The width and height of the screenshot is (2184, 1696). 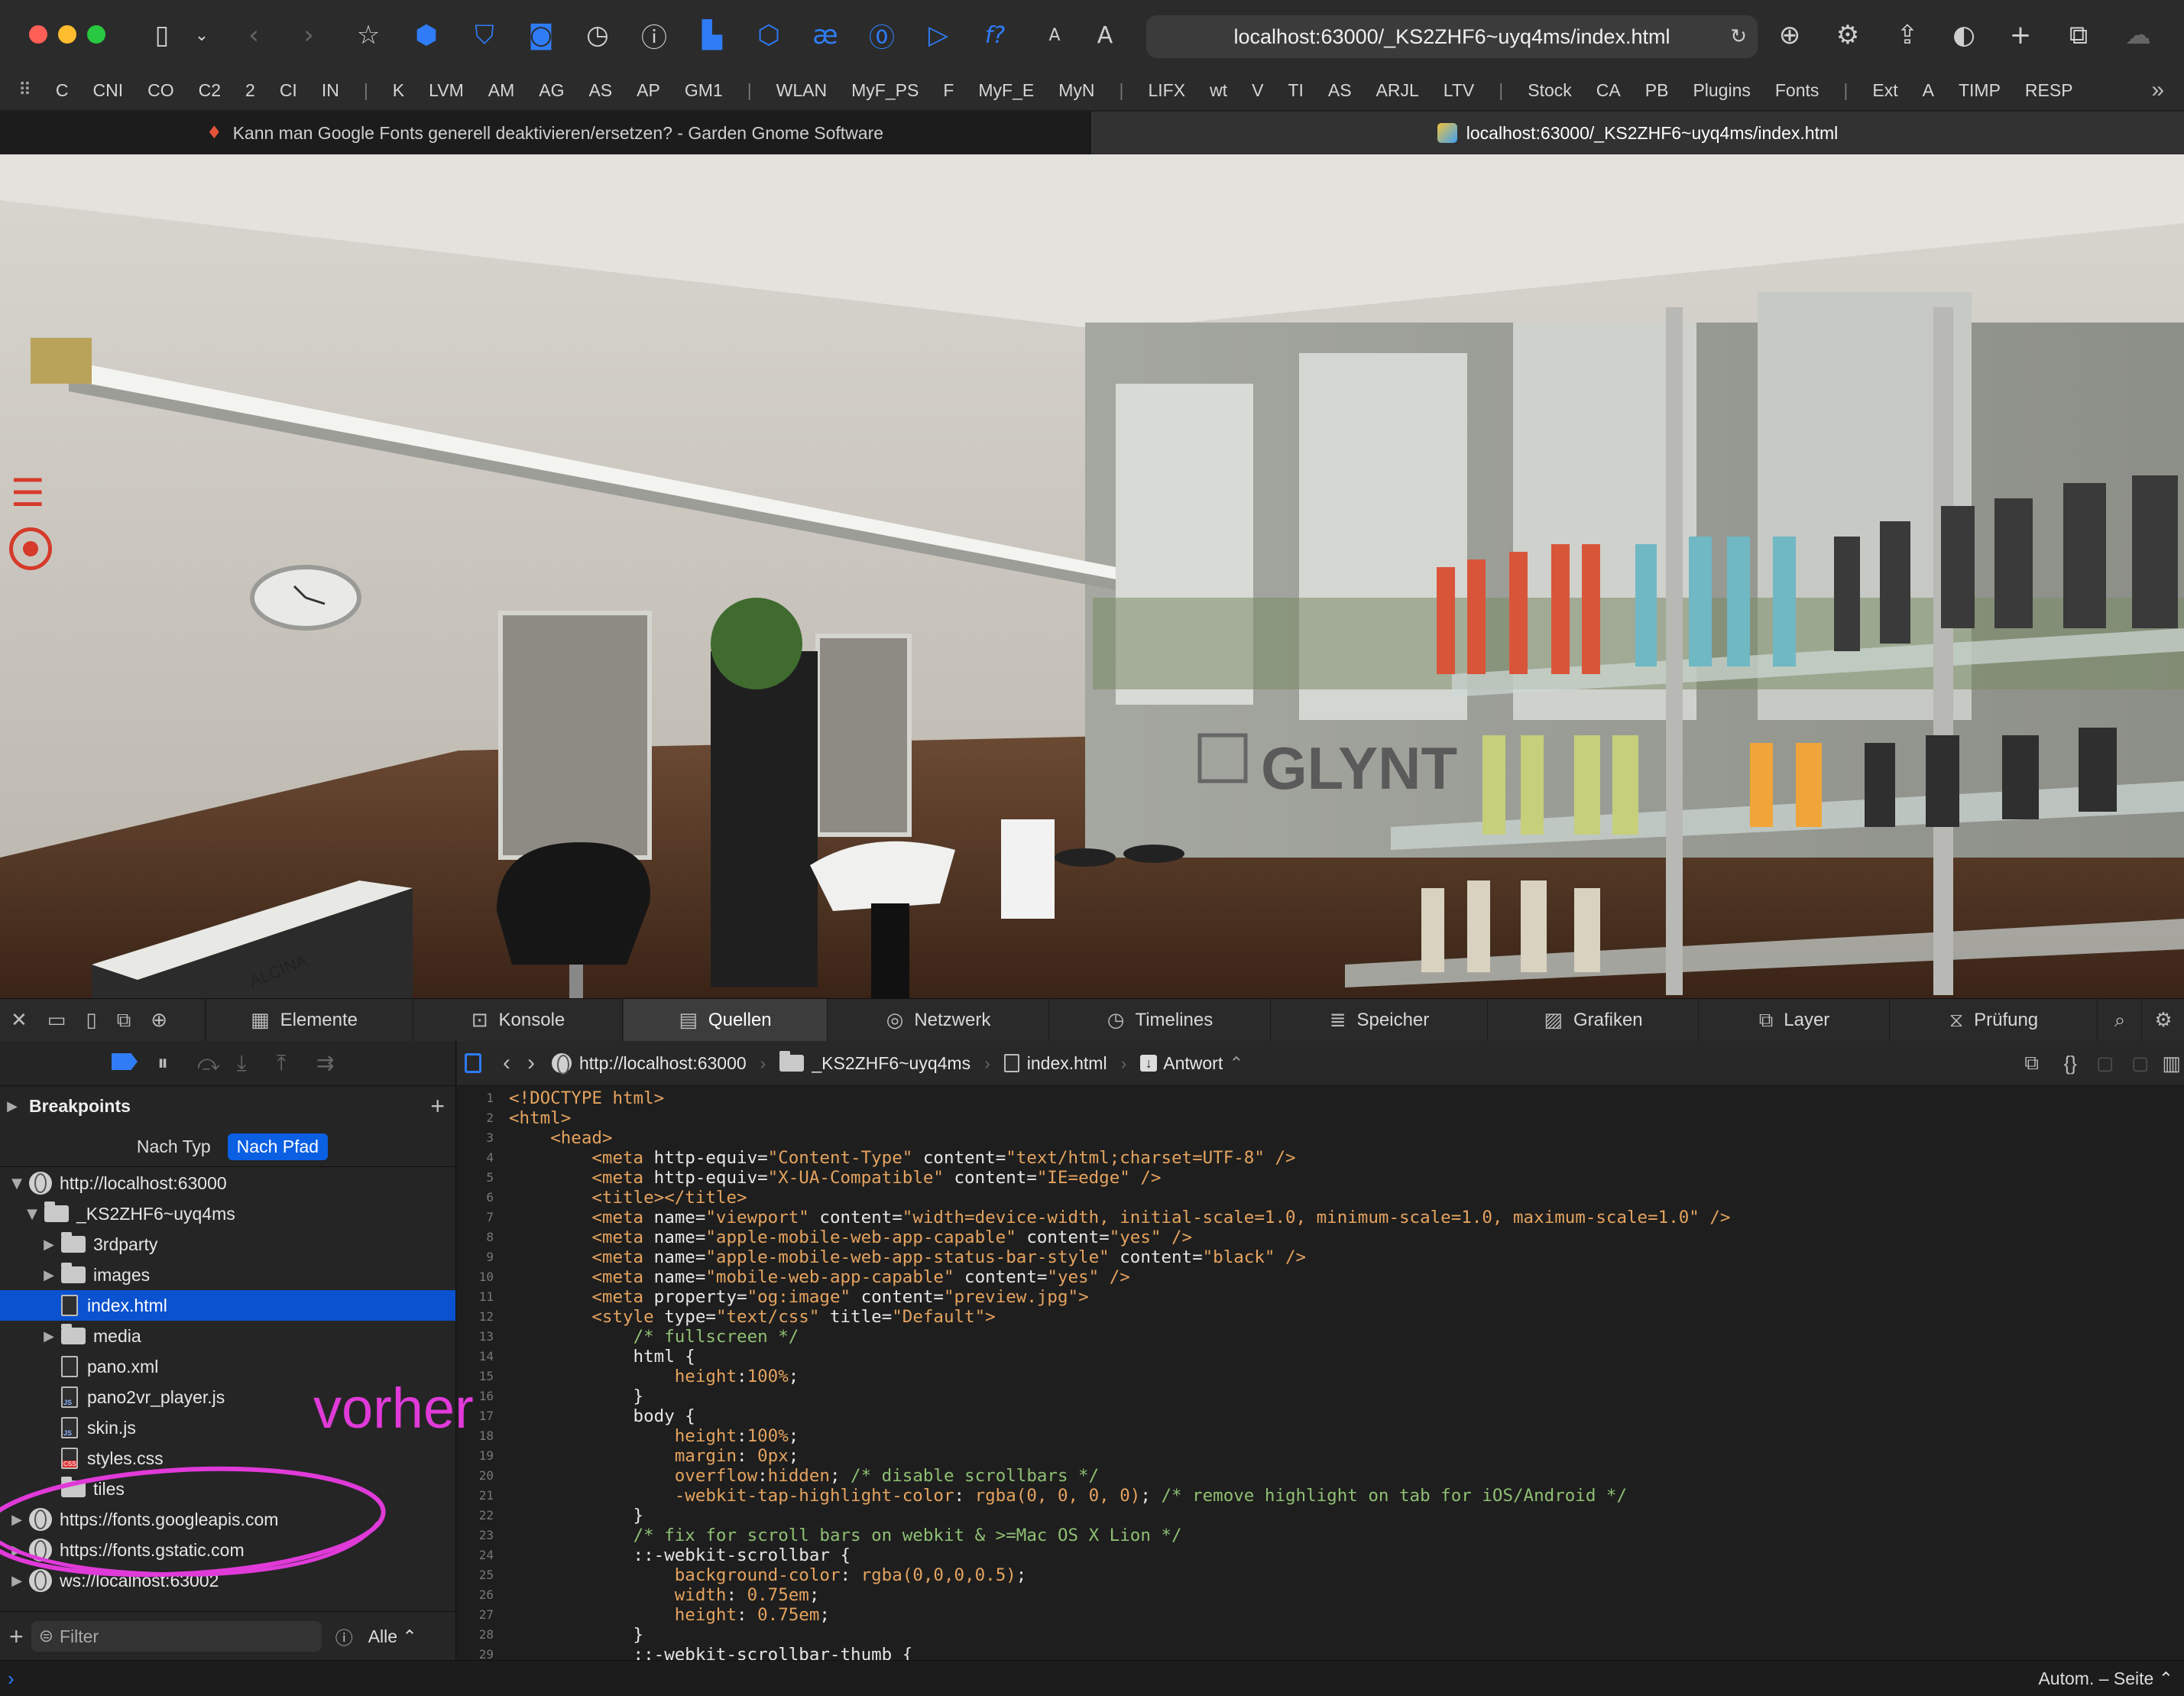 I want to click on line-number: 23, so click(x=480, y=1535).